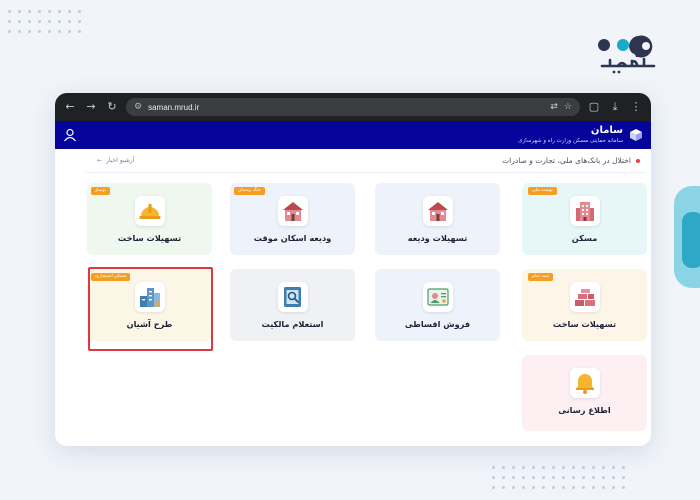  What do you see at coordinates (91, 107) in the screenshot?
I see `forward-icon: →` at bounding box center [91, 107].